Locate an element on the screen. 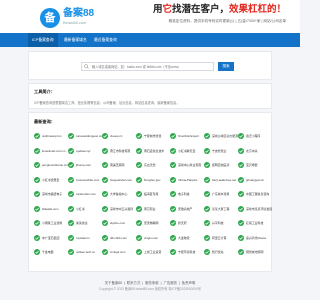 Image resolution: width=320 pixels, height=300 pixels. query-item: 北京中关 is located at coordinates (254, 151).